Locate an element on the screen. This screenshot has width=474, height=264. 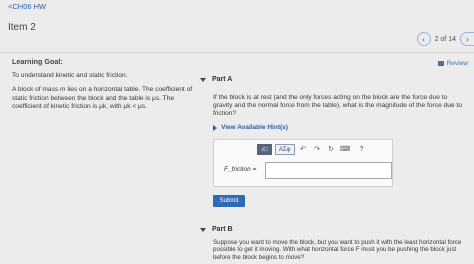
redo-icon: ↷ is located at coordinates (317, 150).